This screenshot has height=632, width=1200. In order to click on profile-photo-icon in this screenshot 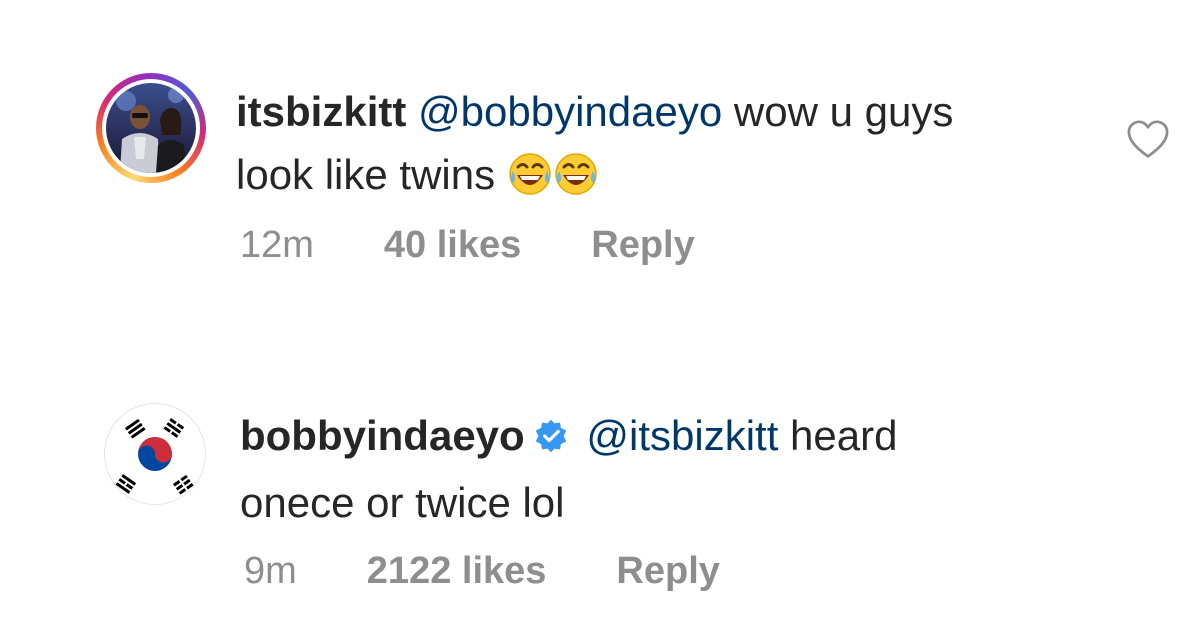, I will do `click(151, 130)`.